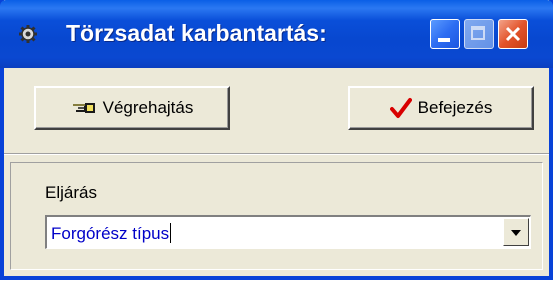  I want to click on finish-button: Befejezés, so click(441, 108).